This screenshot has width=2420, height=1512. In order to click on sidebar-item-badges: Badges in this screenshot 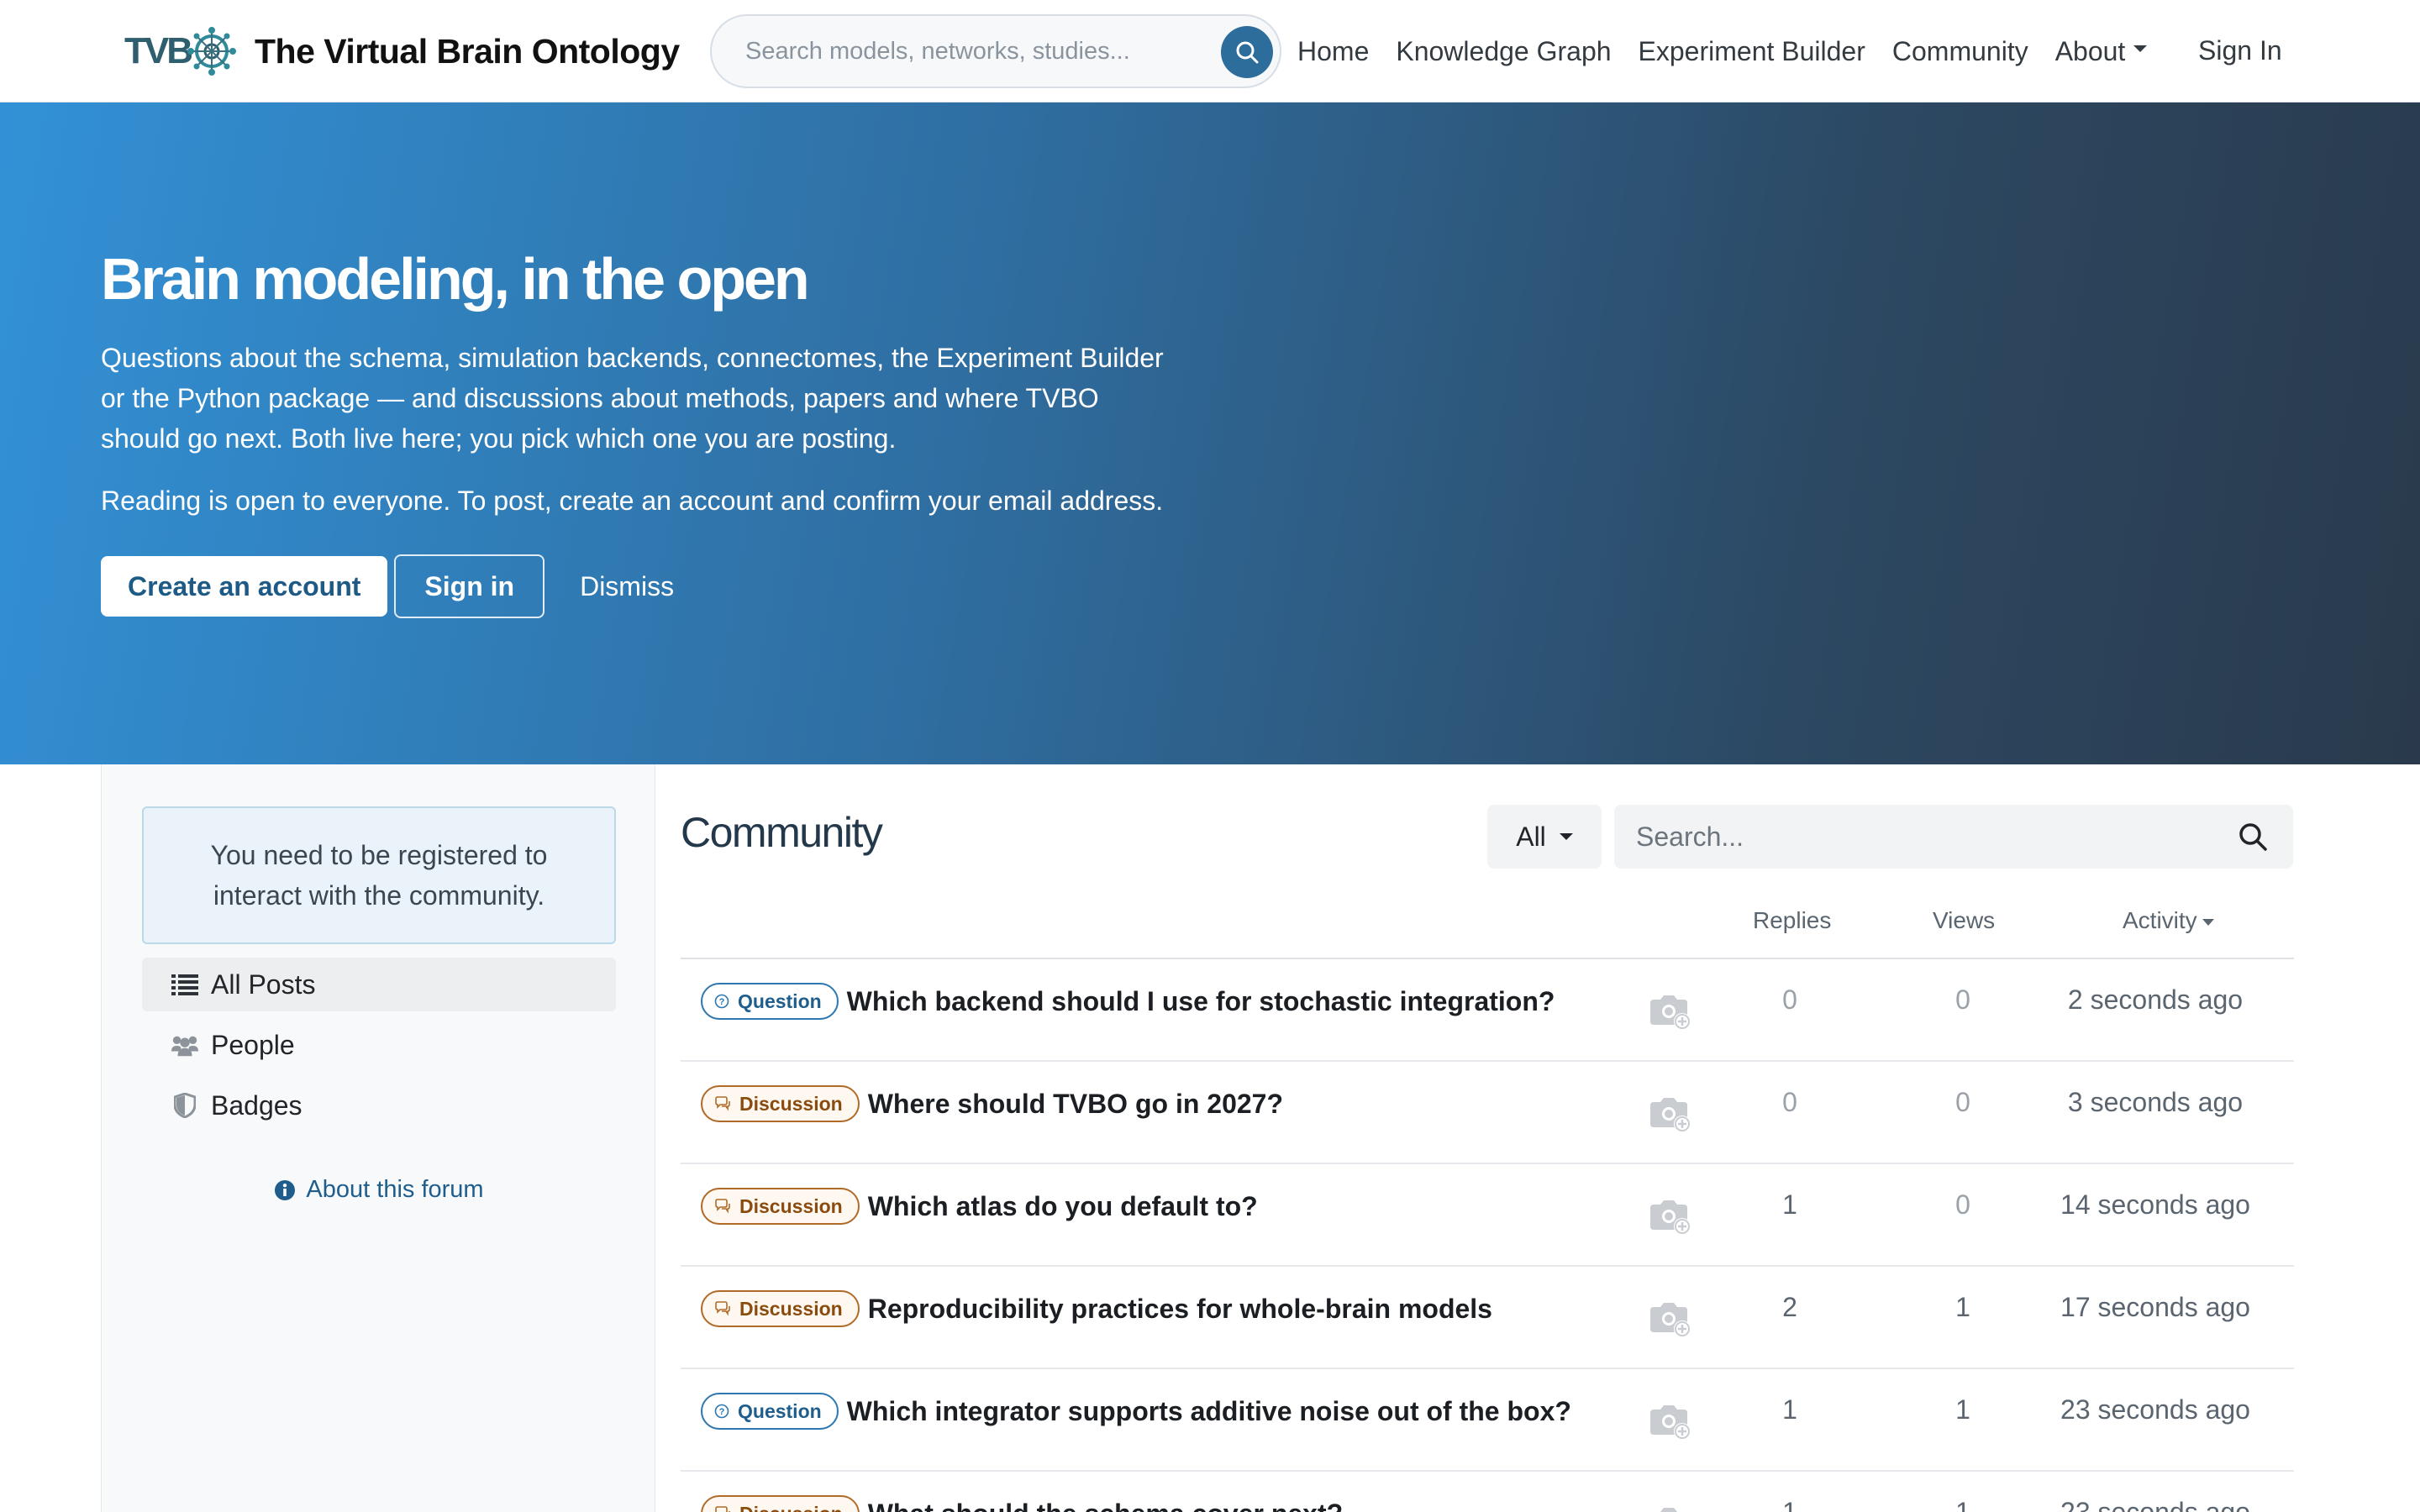, I will do `click(379, 1105)`.